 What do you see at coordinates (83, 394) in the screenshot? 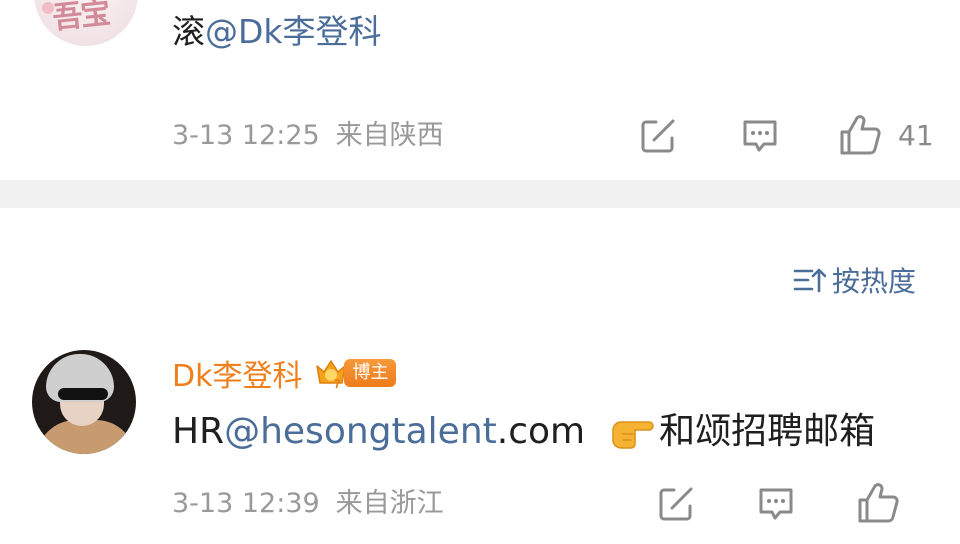
I see `avatar-glasses` at bounding box center [83, 394].